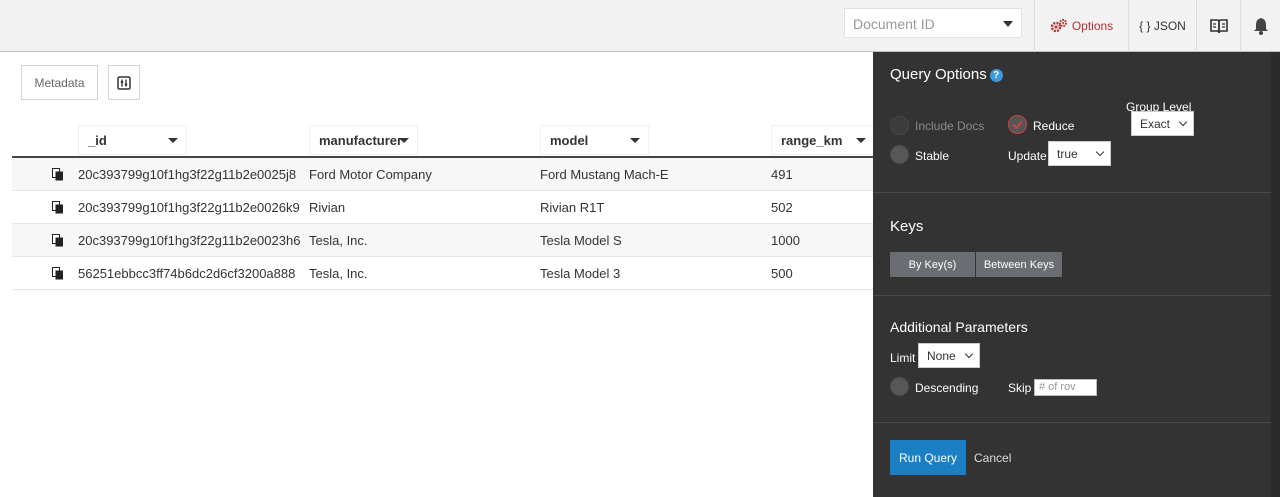 This screenshot has width=1280, height=497. I want to click on skip-label: Skip, so click(1020, 388).